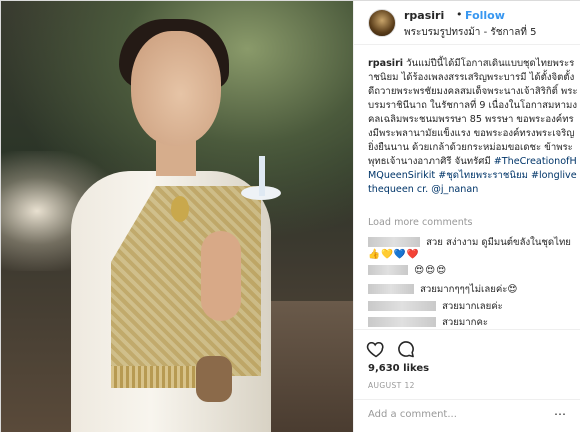  Describe the element at coordinates (472, 306) in the screenshot. I see `comment-text: สวยมากเลยค่ะ` at that location.